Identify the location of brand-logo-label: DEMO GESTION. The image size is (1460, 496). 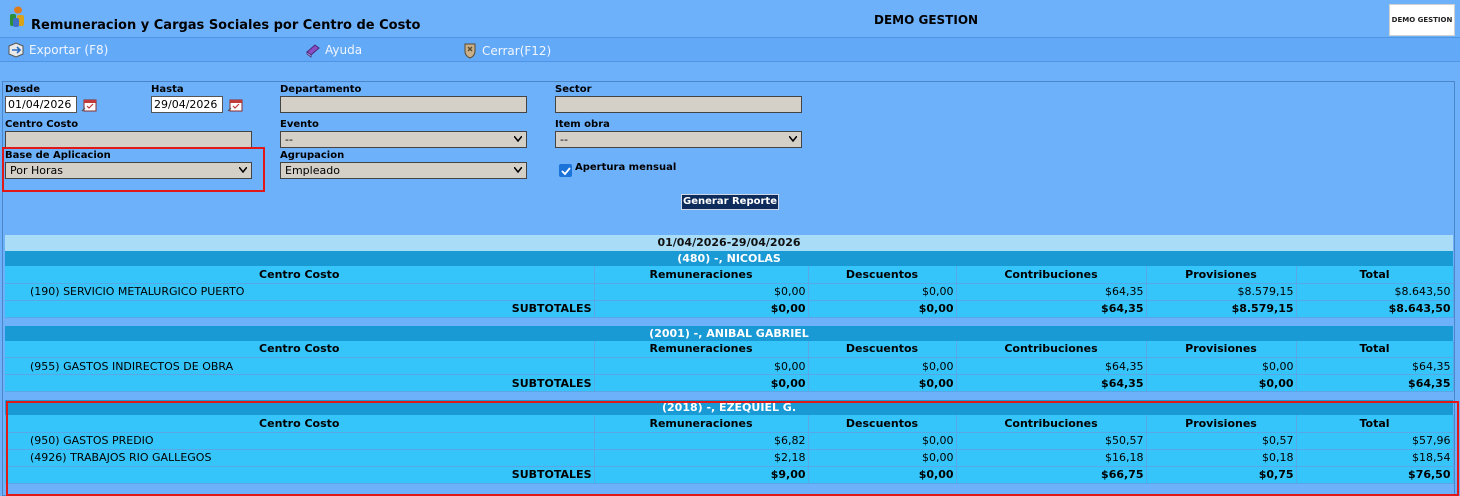
(1422, 20).